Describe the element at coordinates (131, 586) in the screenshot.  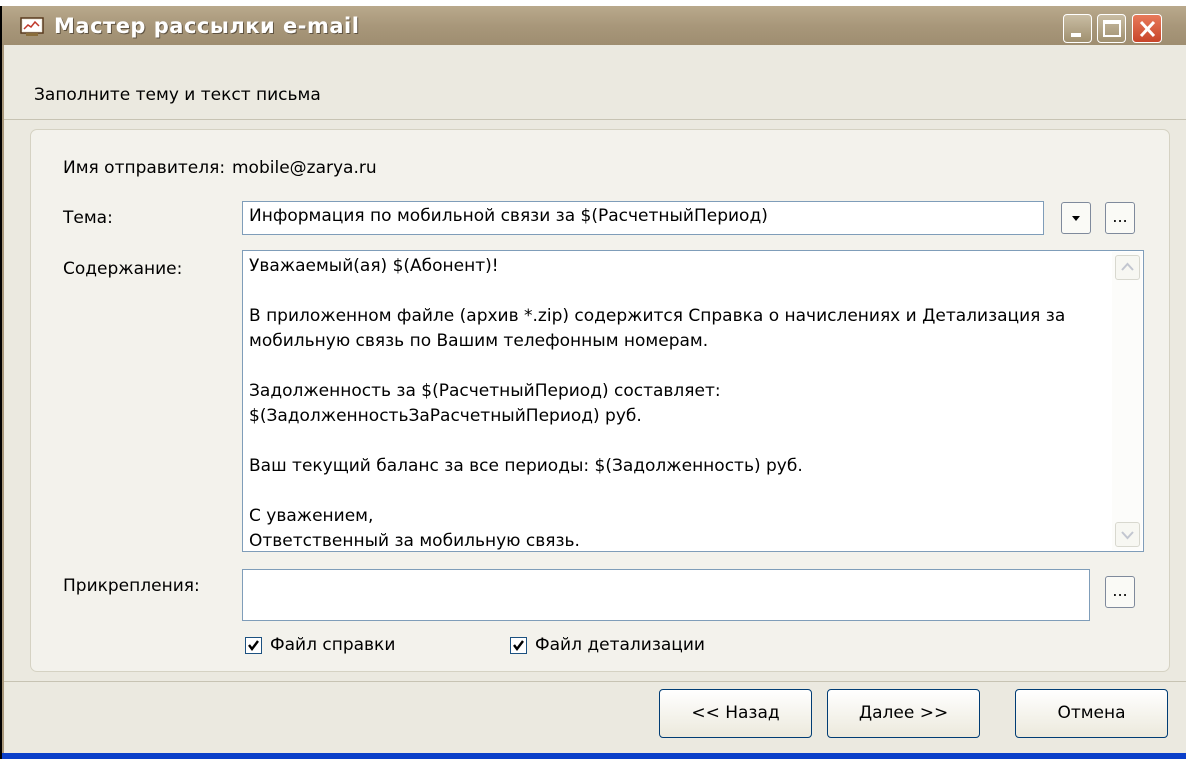
I see `attachments-label: Прикрепления:` at that location.